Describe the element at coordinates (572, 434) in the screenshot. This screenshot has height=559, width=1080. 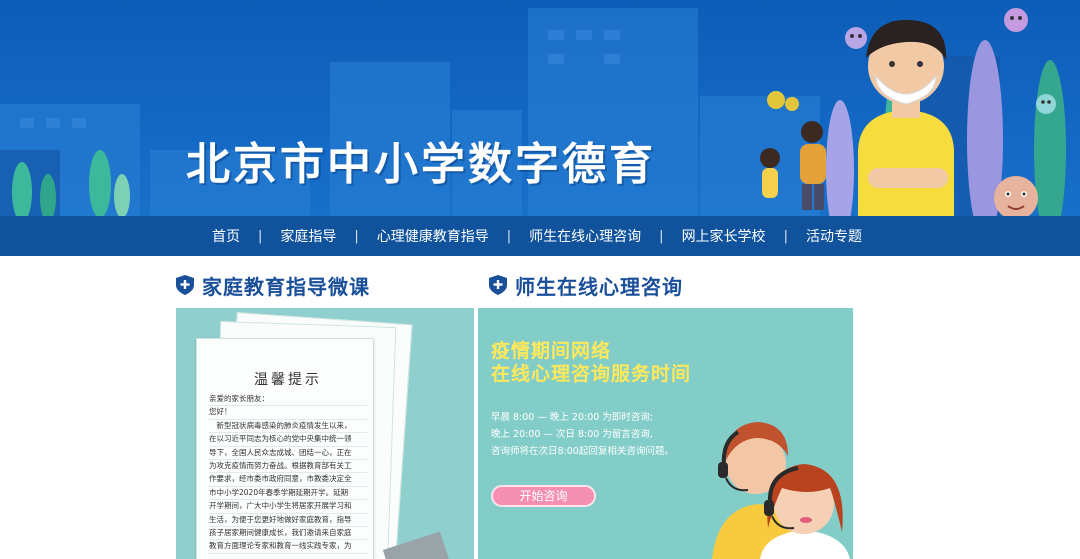
I see `schedule-line: 晚上 20:00 — 次日 8:00 为留言咨询,` at that location.